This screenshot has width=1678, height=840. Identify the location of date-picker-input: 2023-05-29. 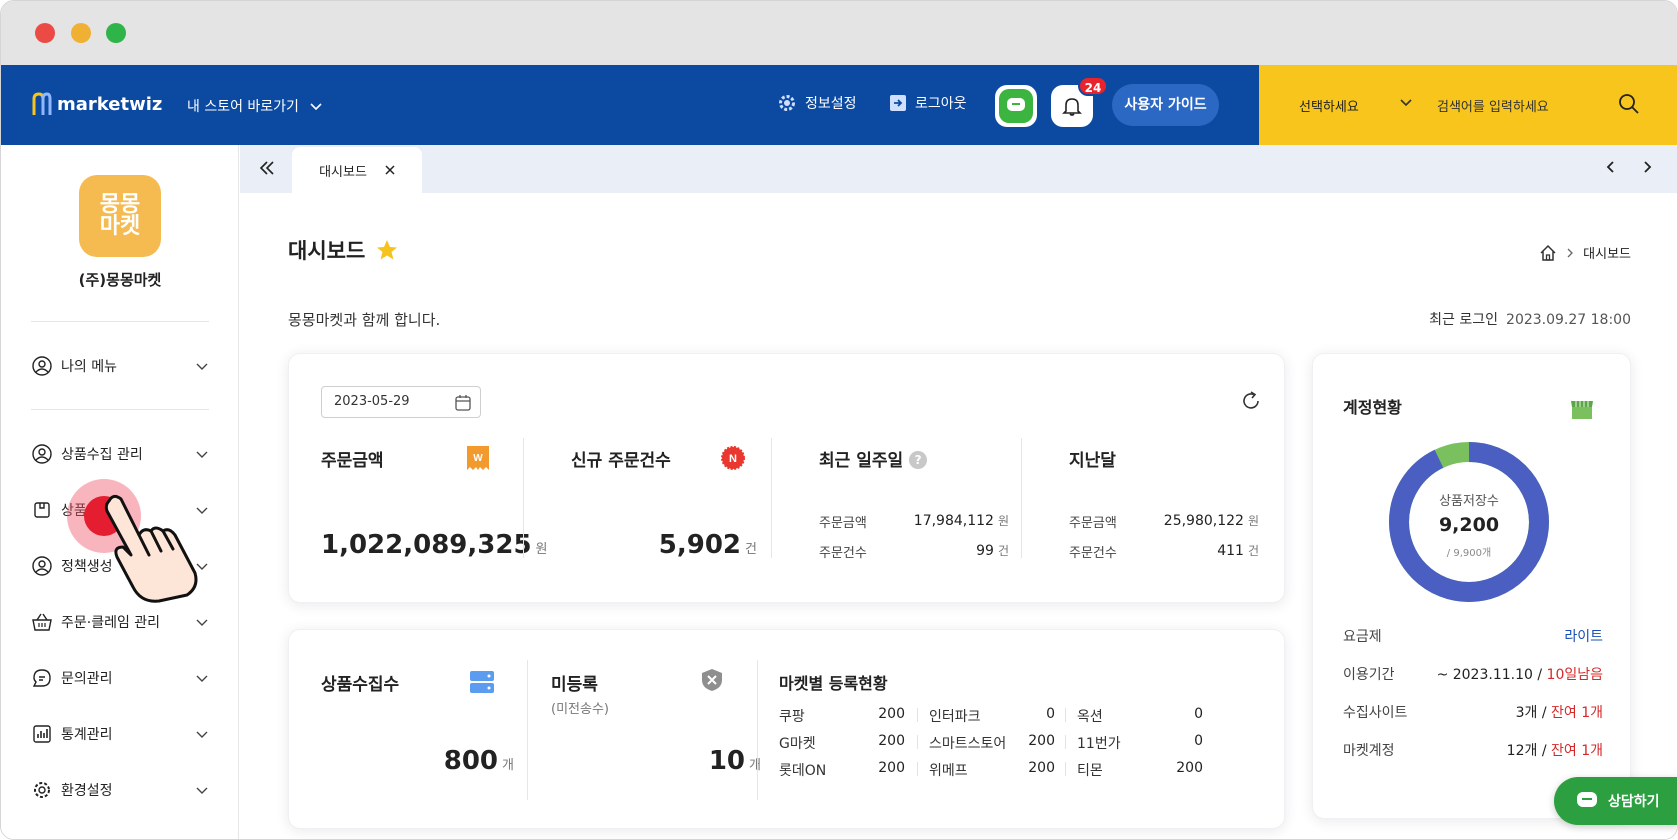
(401, 402).